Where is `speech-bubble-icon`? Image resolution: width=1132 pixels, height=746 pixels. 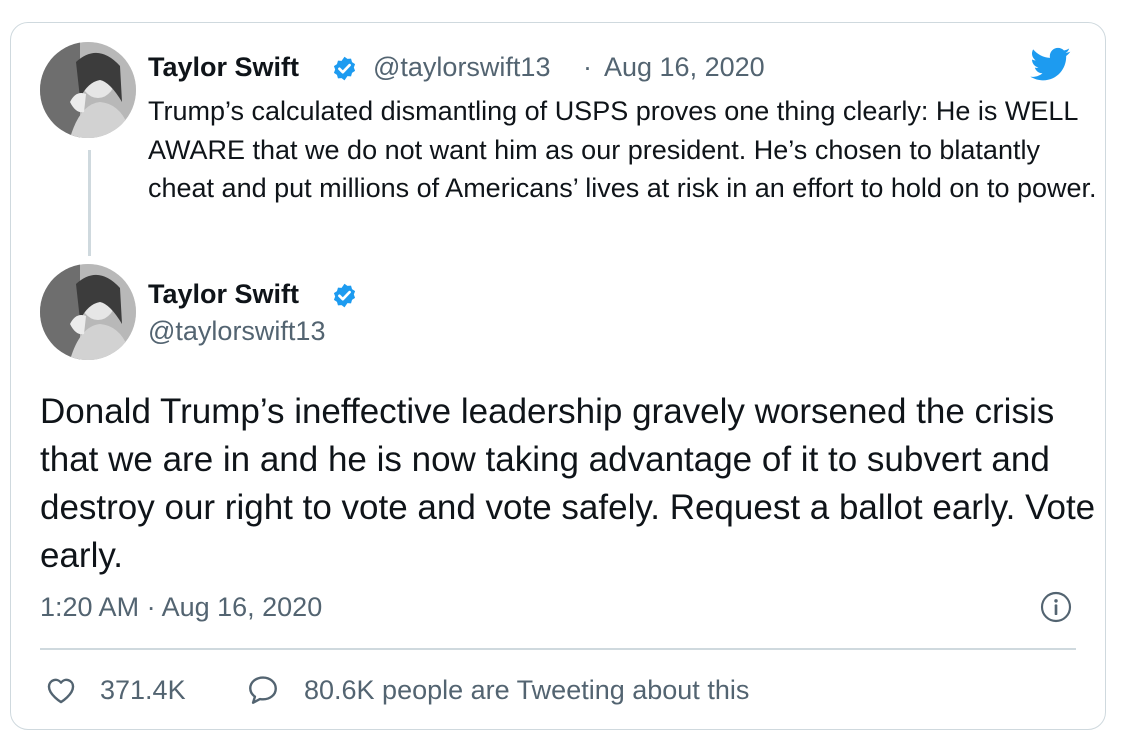
speech-bubble-icon is located at coordinates (263, 690).